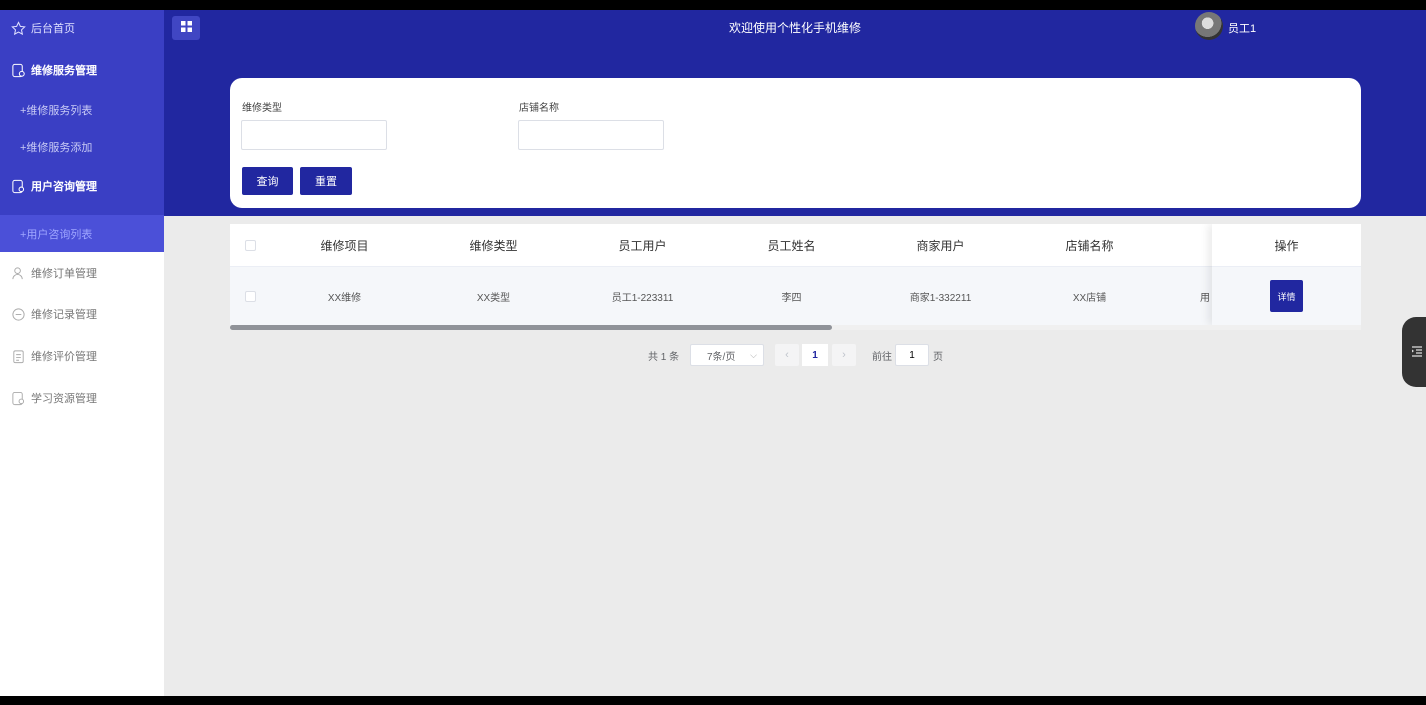 This screenshot has width=1426, height=705. Describe the element at coordinates (18, 314) in the screenshot. I see `chat-bubble-icon` at that location.